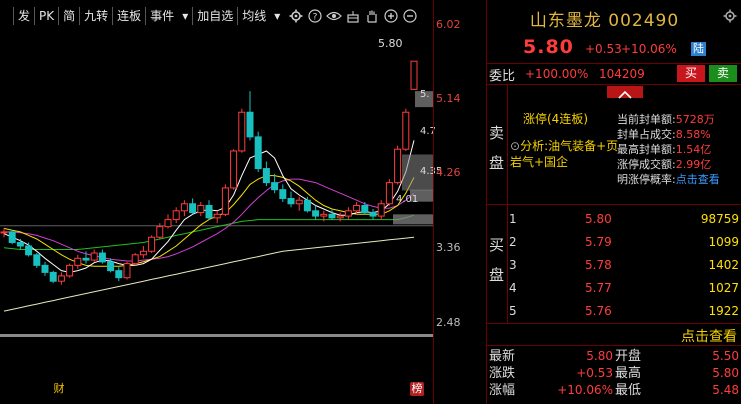 This screenshot has width=741, height=404. Describe the element at coordinates (725, 390) in the screenshot. I see `quote-value: 5.48` at that location.